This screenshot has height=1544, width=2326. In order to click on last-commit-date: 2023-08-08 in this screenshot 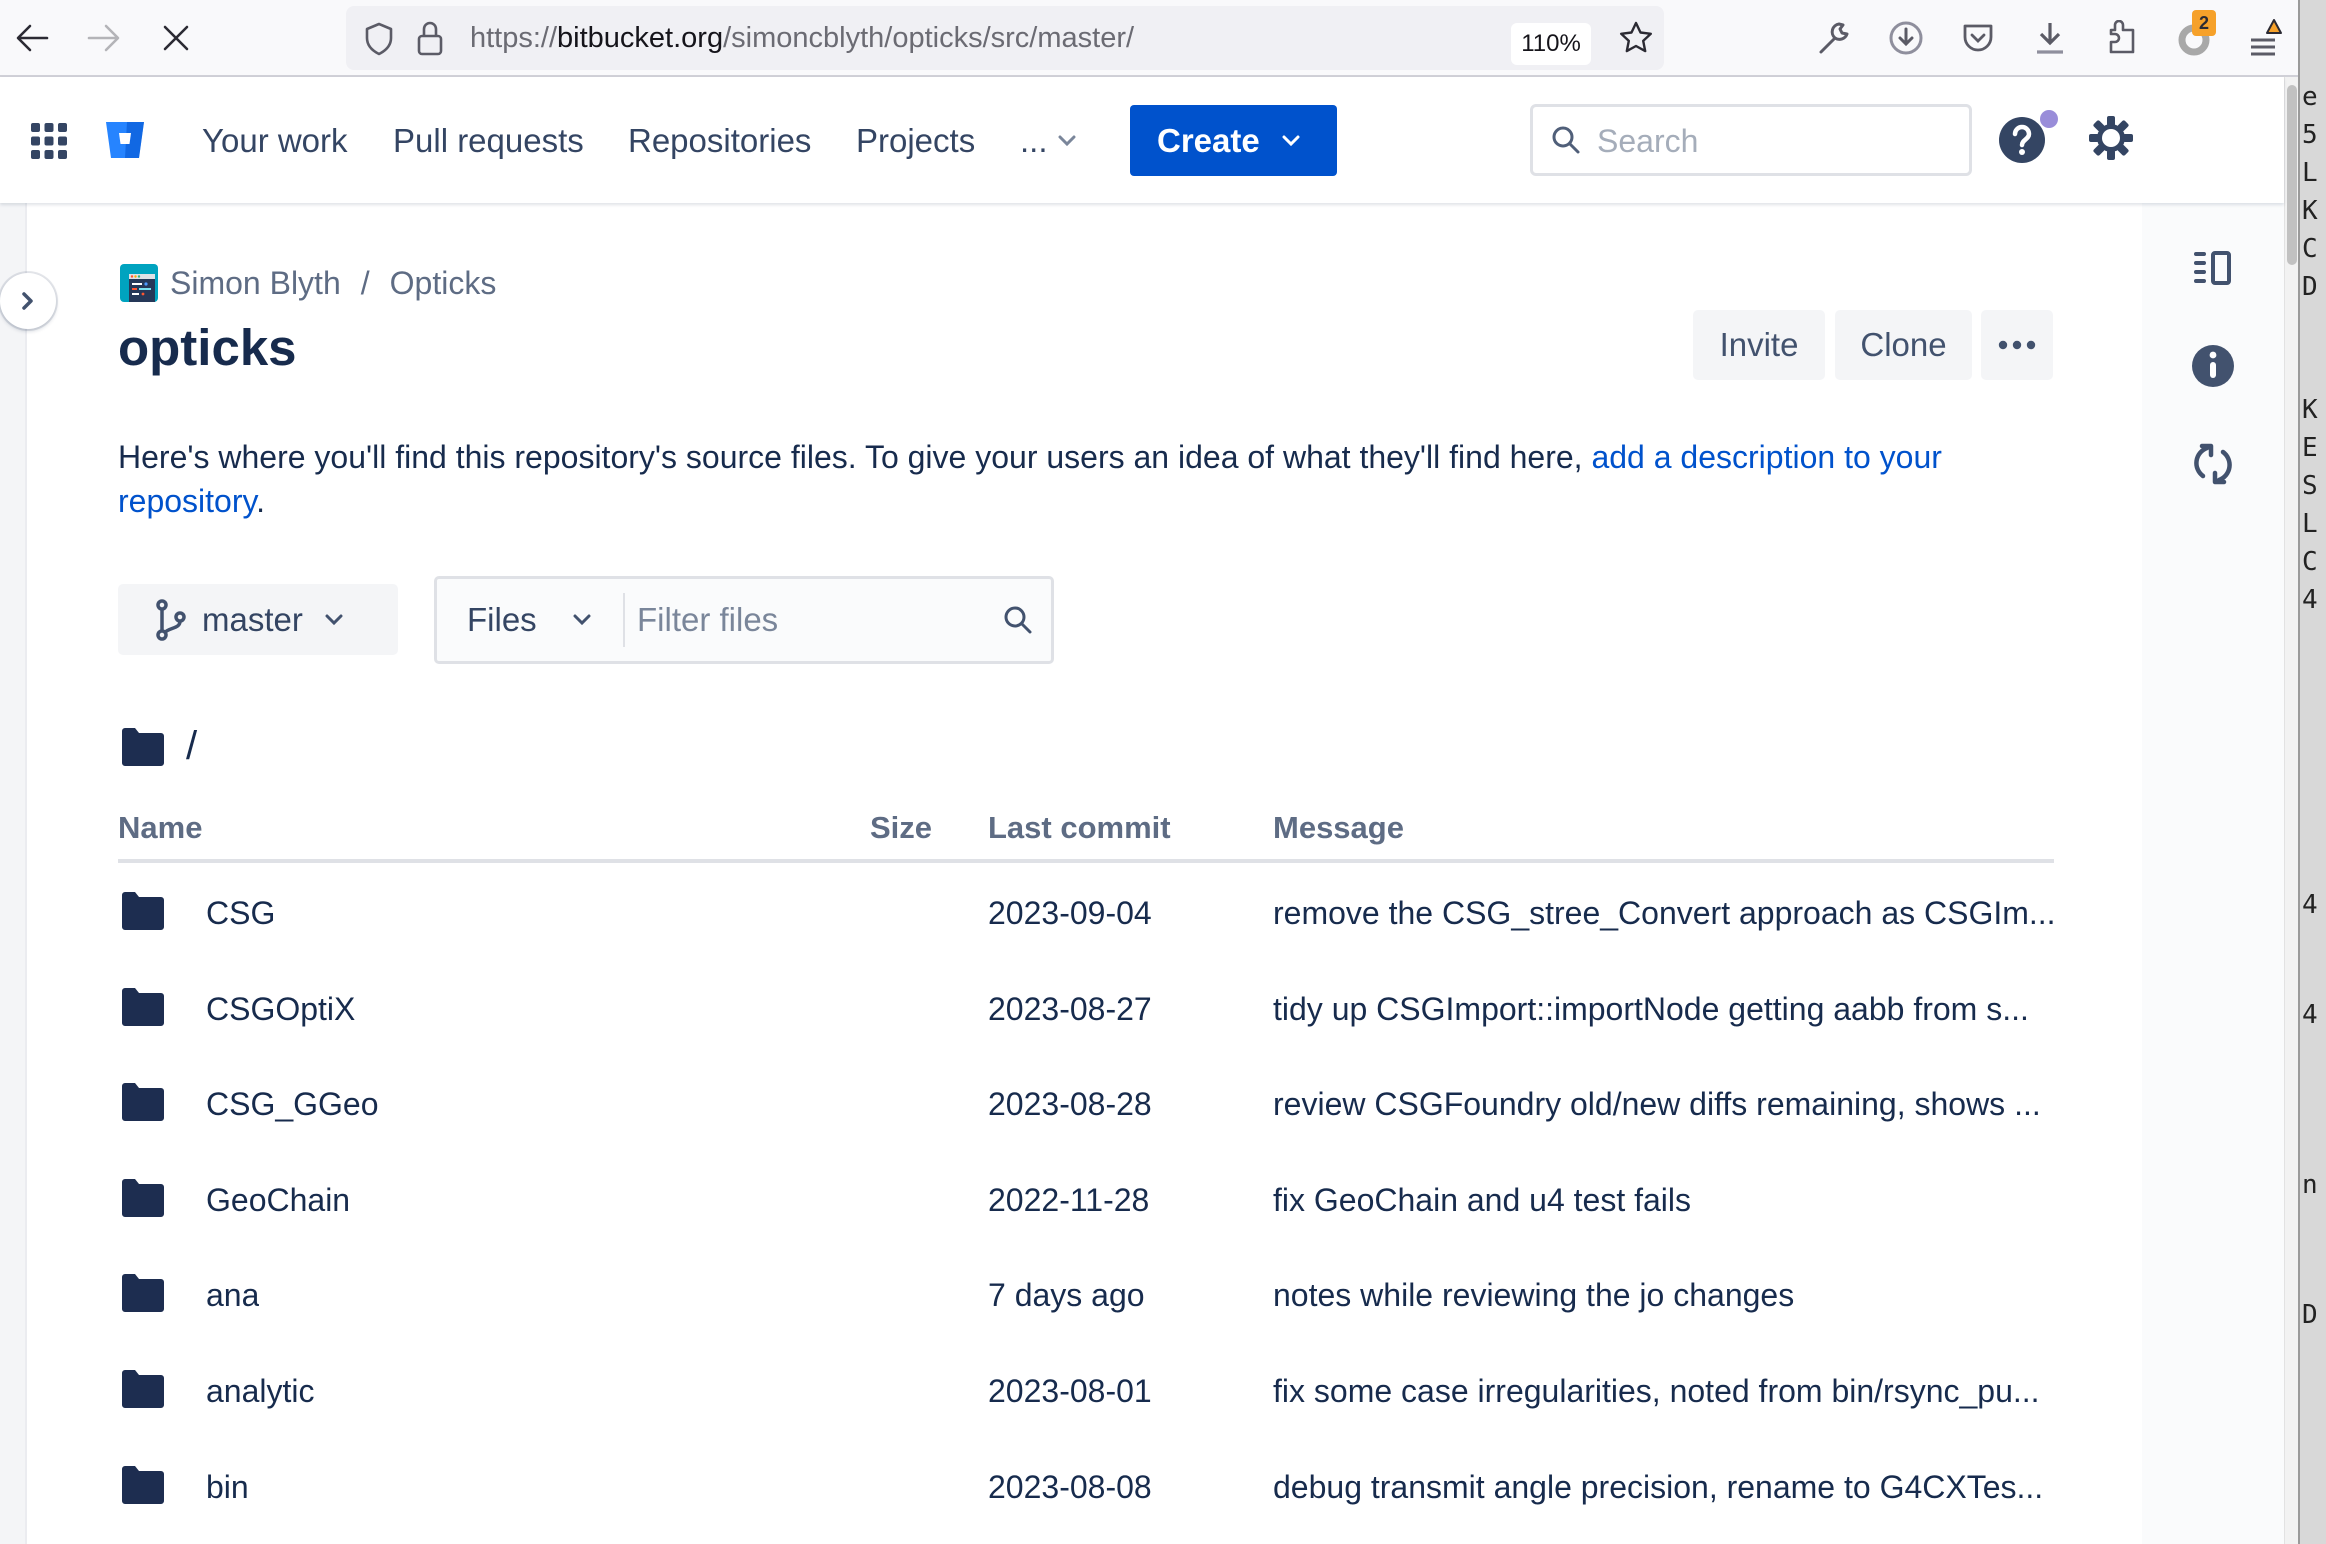, I will do `click(1070, 1486)`.